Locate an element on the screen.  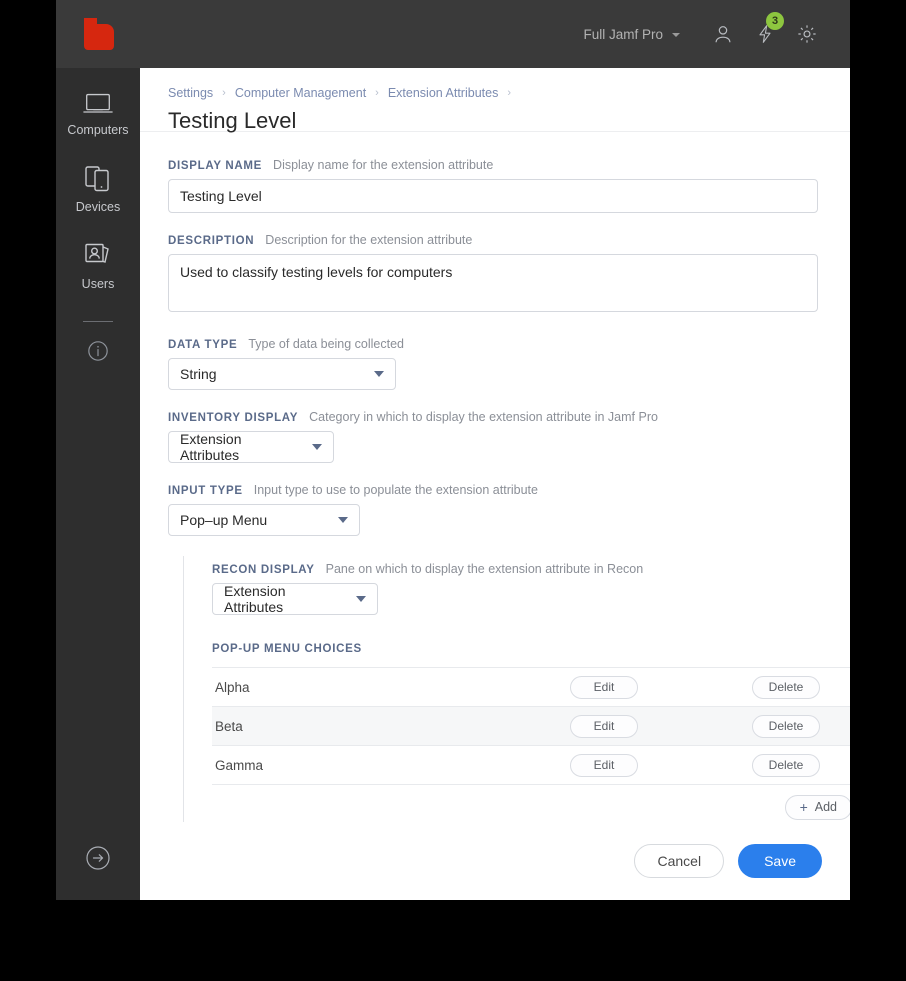
page-title: Testing Level is located at coordinates (232, 120).